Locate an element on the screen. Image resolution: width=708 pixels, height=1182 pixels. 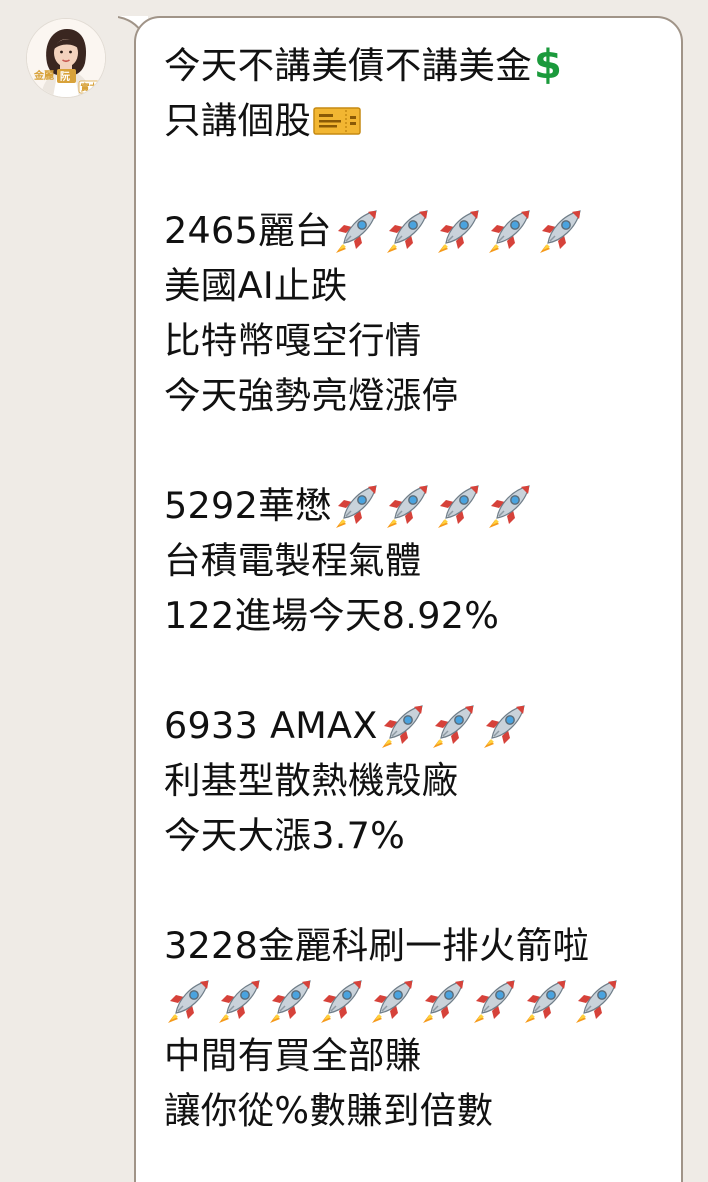
ticket-icon is located at coordinates (337, 120).